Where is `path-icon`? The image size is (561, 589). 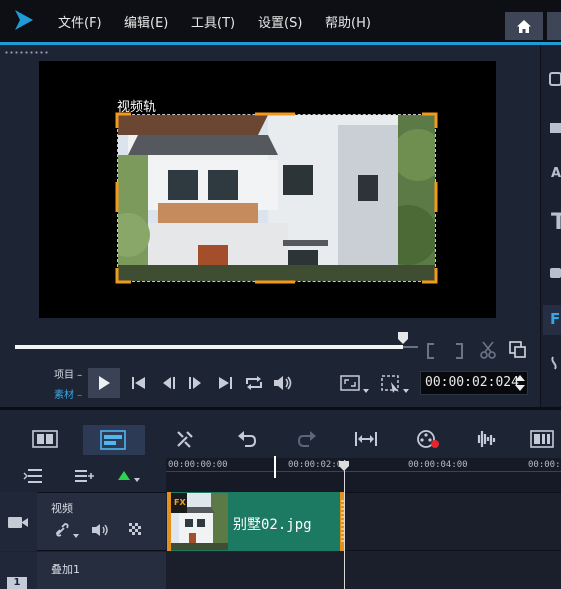 path-icon is located at coordinates (555, 363).